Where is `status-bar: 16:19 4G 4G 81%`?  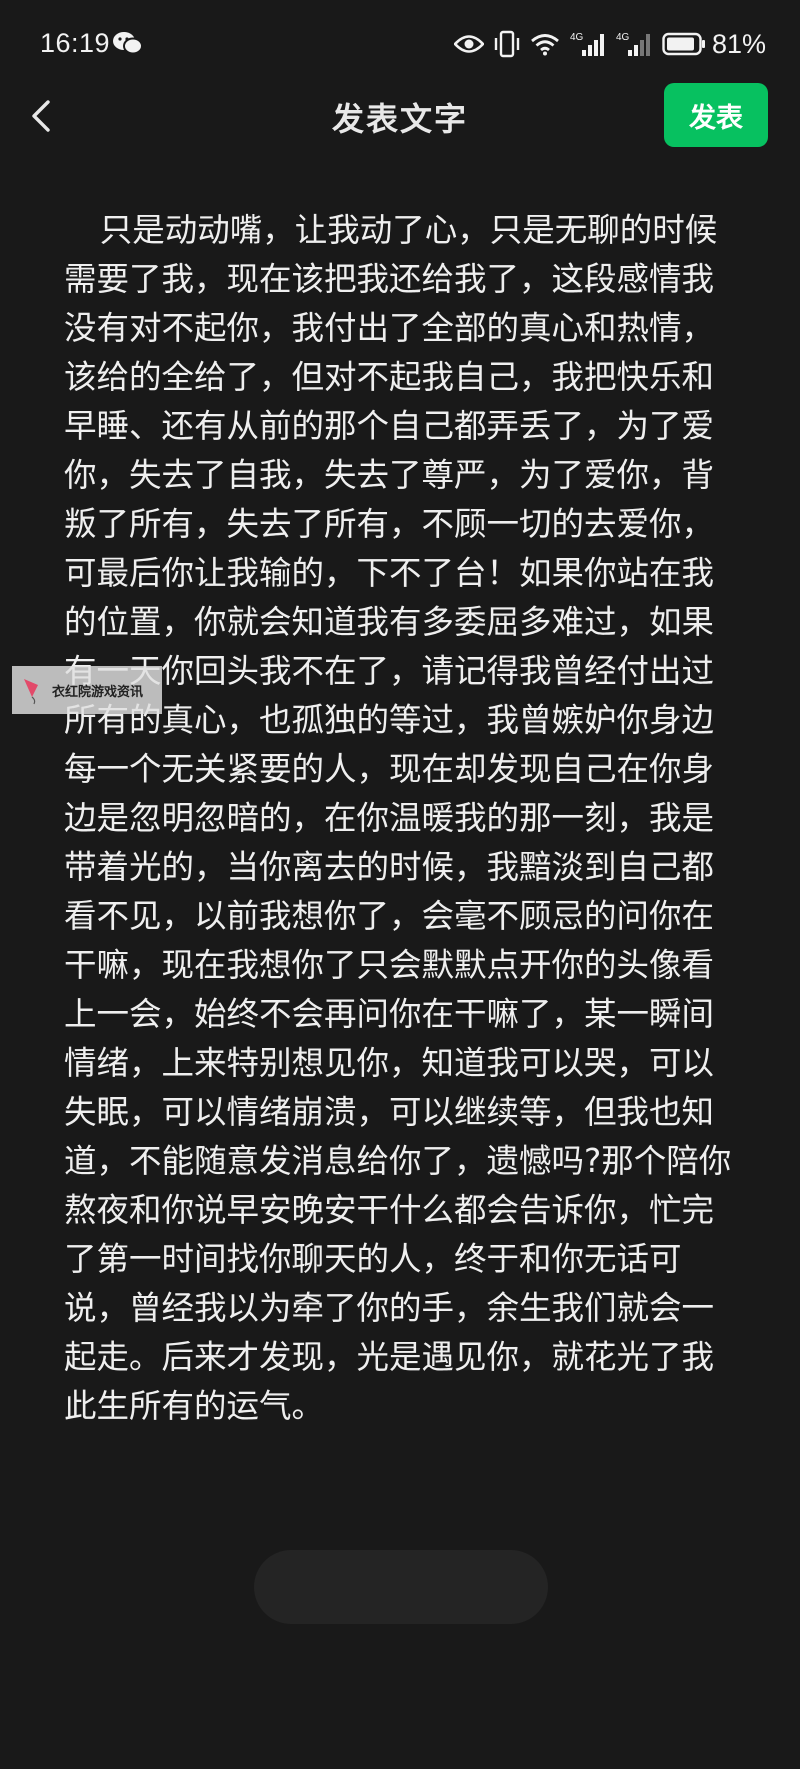
status-bar: 16:19 4G 4G 81% is located at coordinates (400, 44).